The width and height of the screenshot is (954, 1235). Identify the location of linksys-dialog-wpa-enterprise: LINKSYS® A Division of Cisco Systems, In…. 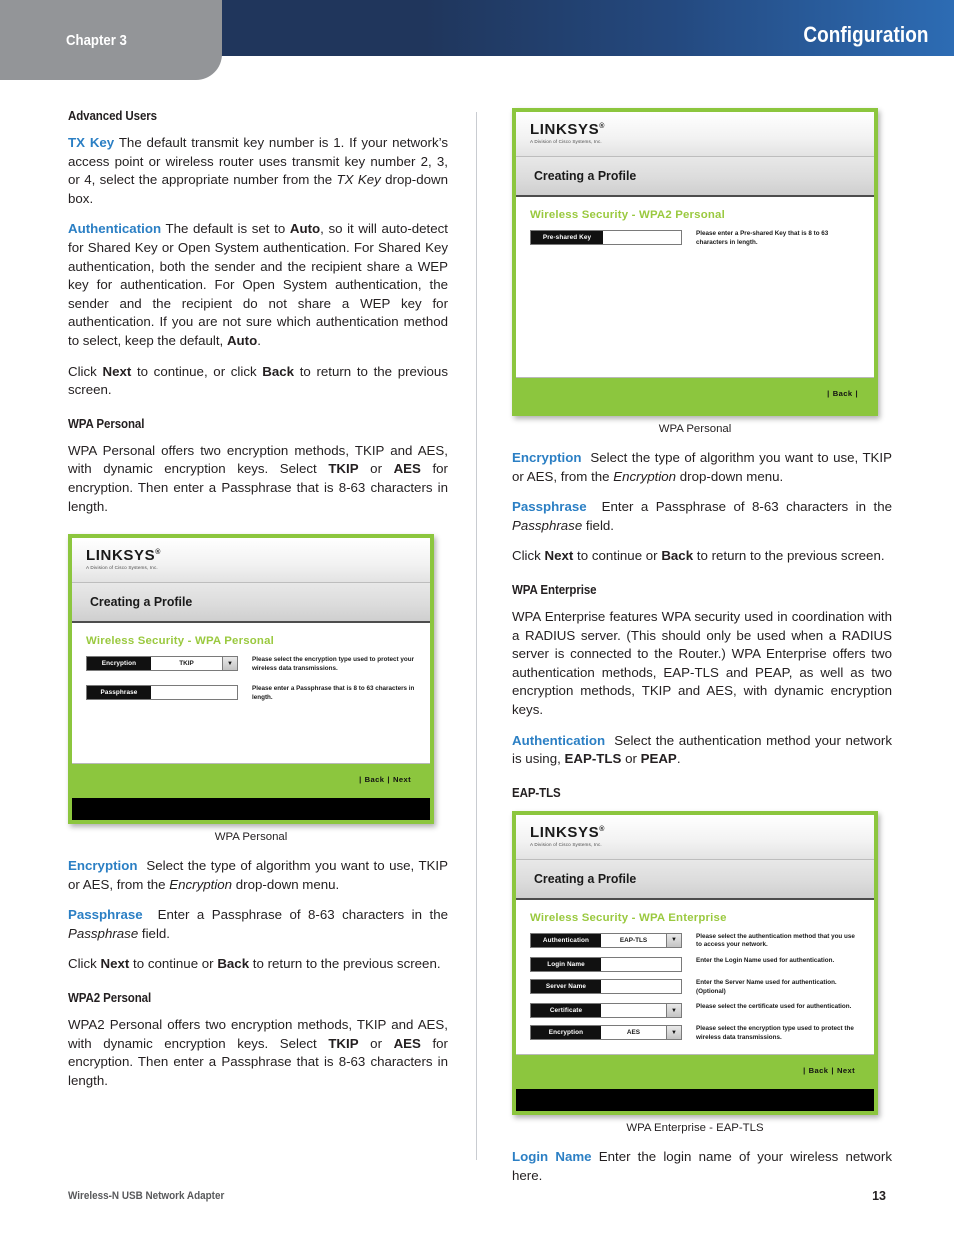
(695, 963).